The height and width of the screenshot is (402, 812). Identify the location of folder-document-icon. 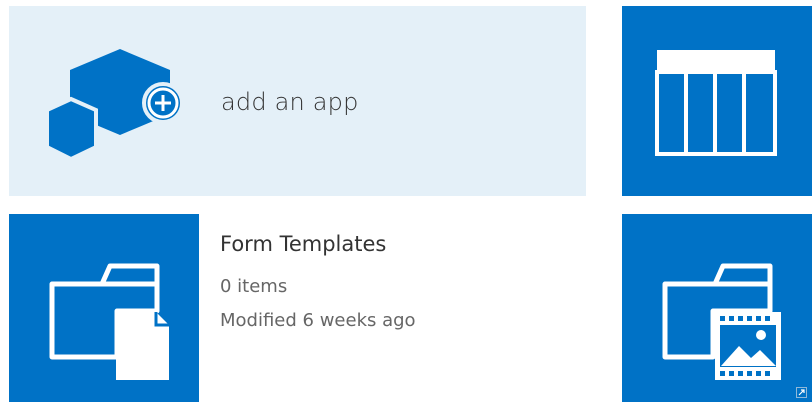
(109, 321).